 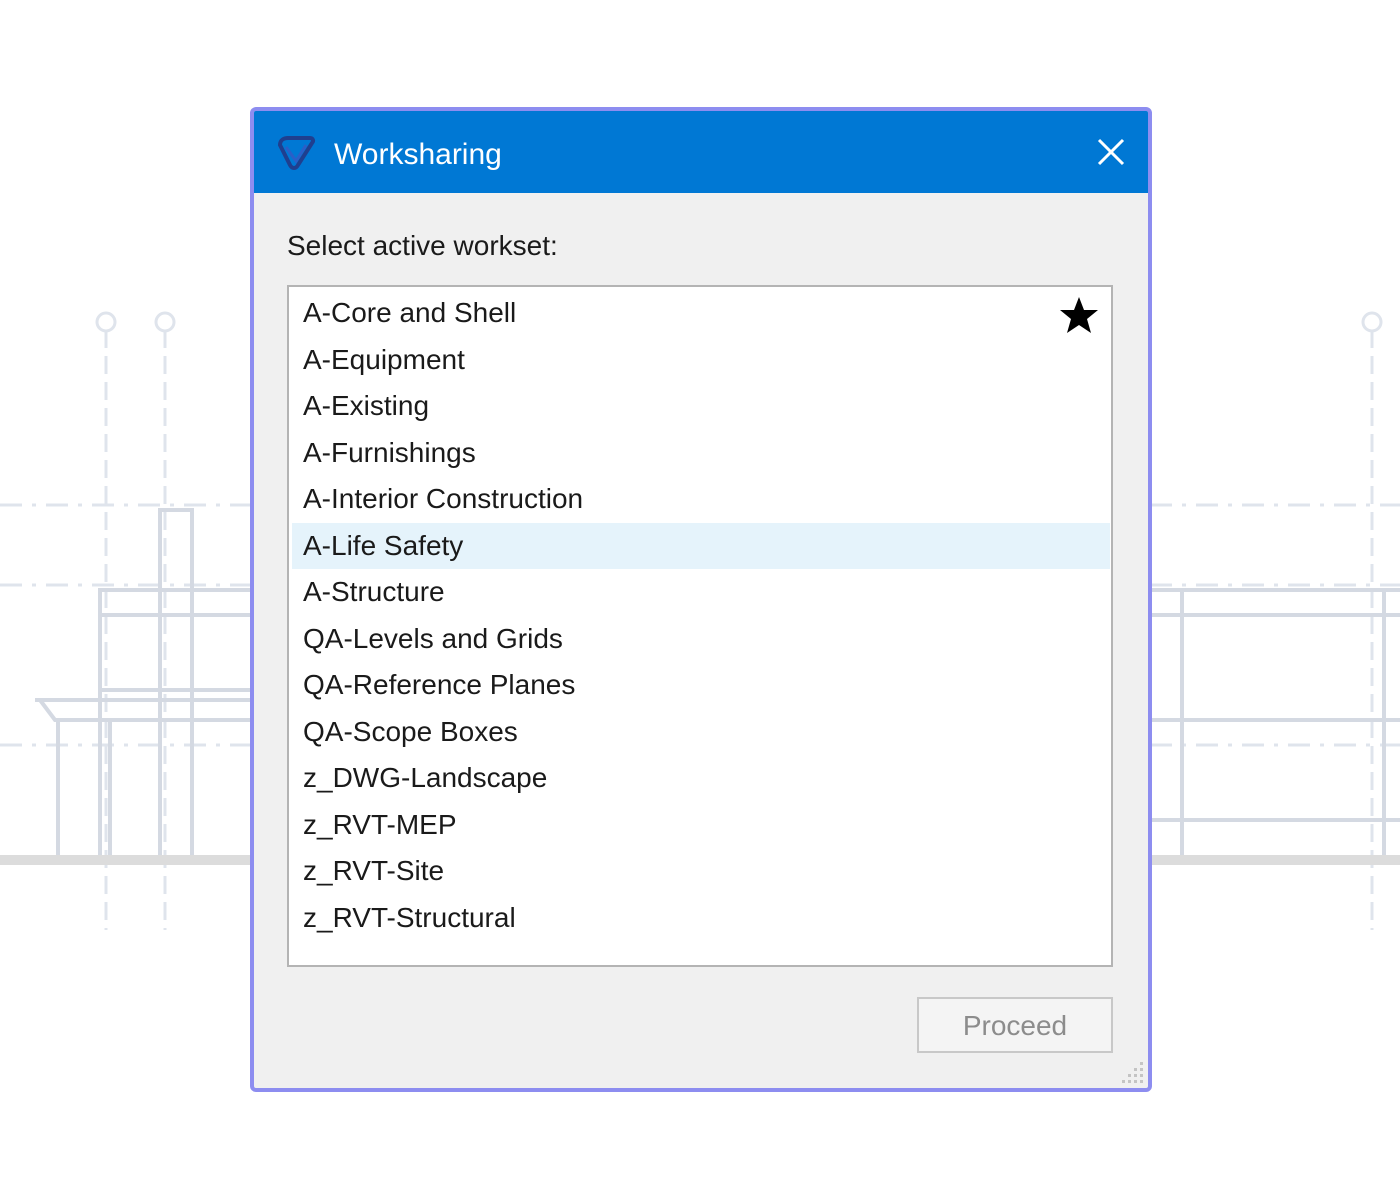 I want to click on workset-item-structure: A-Structure, so click(x=701, y=592).